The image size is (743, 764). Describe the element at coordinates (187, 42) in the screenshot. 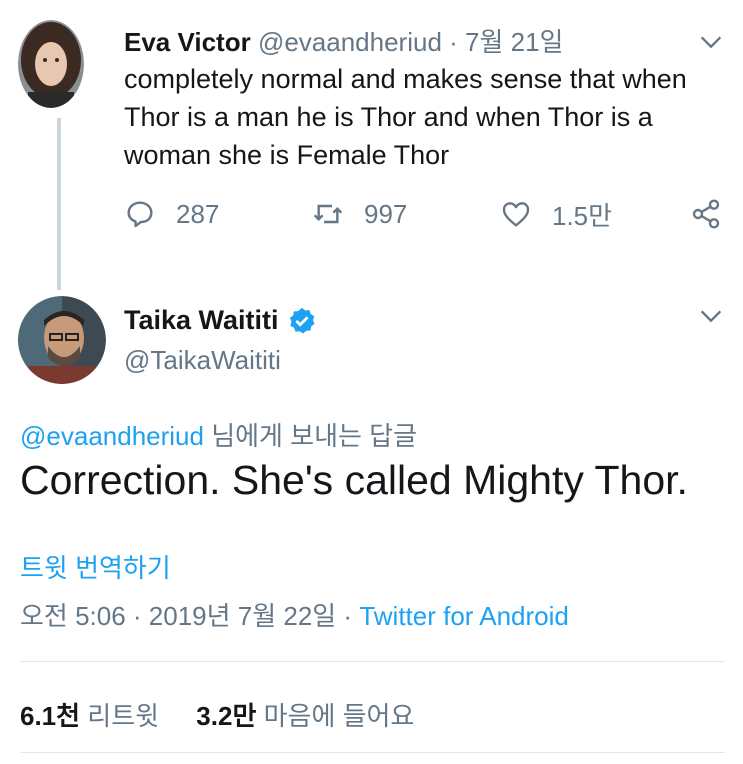

I see `author-name: Eva Victor` at that location.